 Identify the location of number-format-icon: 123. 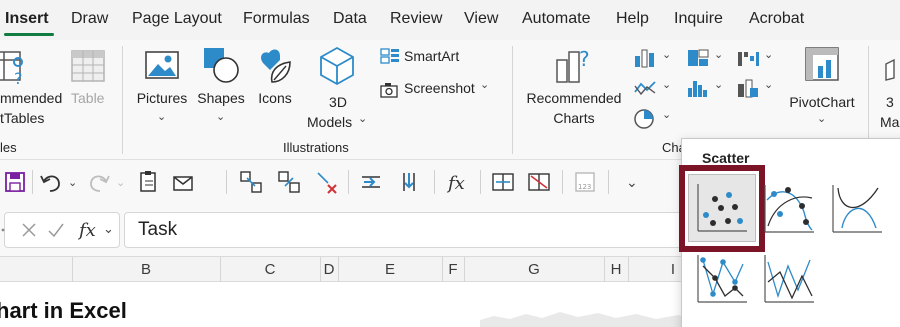
(585, 182).